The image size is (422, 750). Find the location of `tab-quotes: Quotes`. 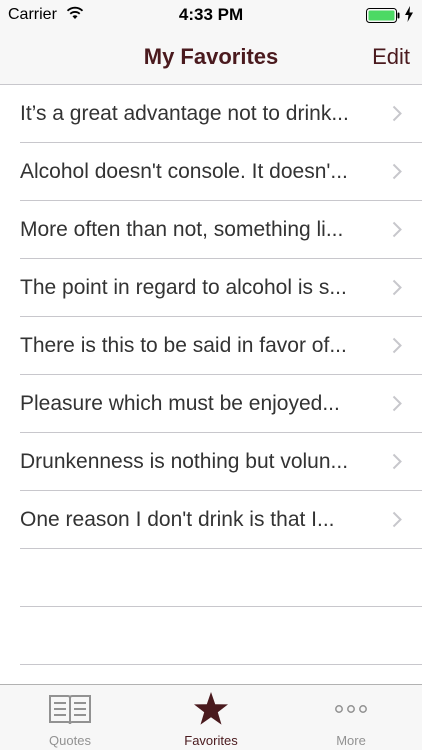

tab-quotes: Quotes is located at coordinates (70, 717).